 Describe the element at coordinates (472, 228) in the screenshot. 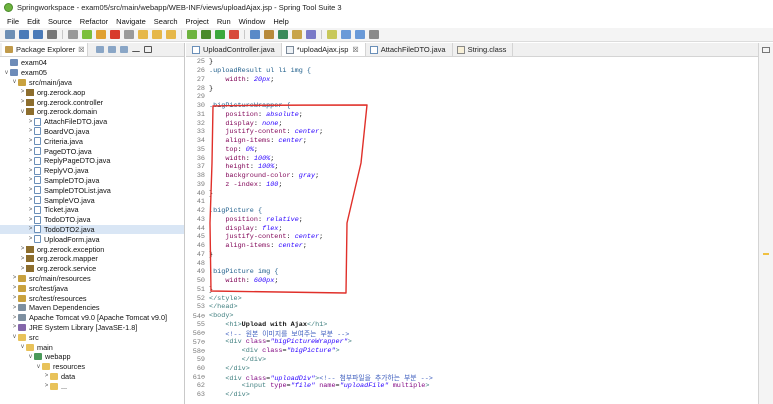

I see `code-line: 44 display: flex;` at that location.